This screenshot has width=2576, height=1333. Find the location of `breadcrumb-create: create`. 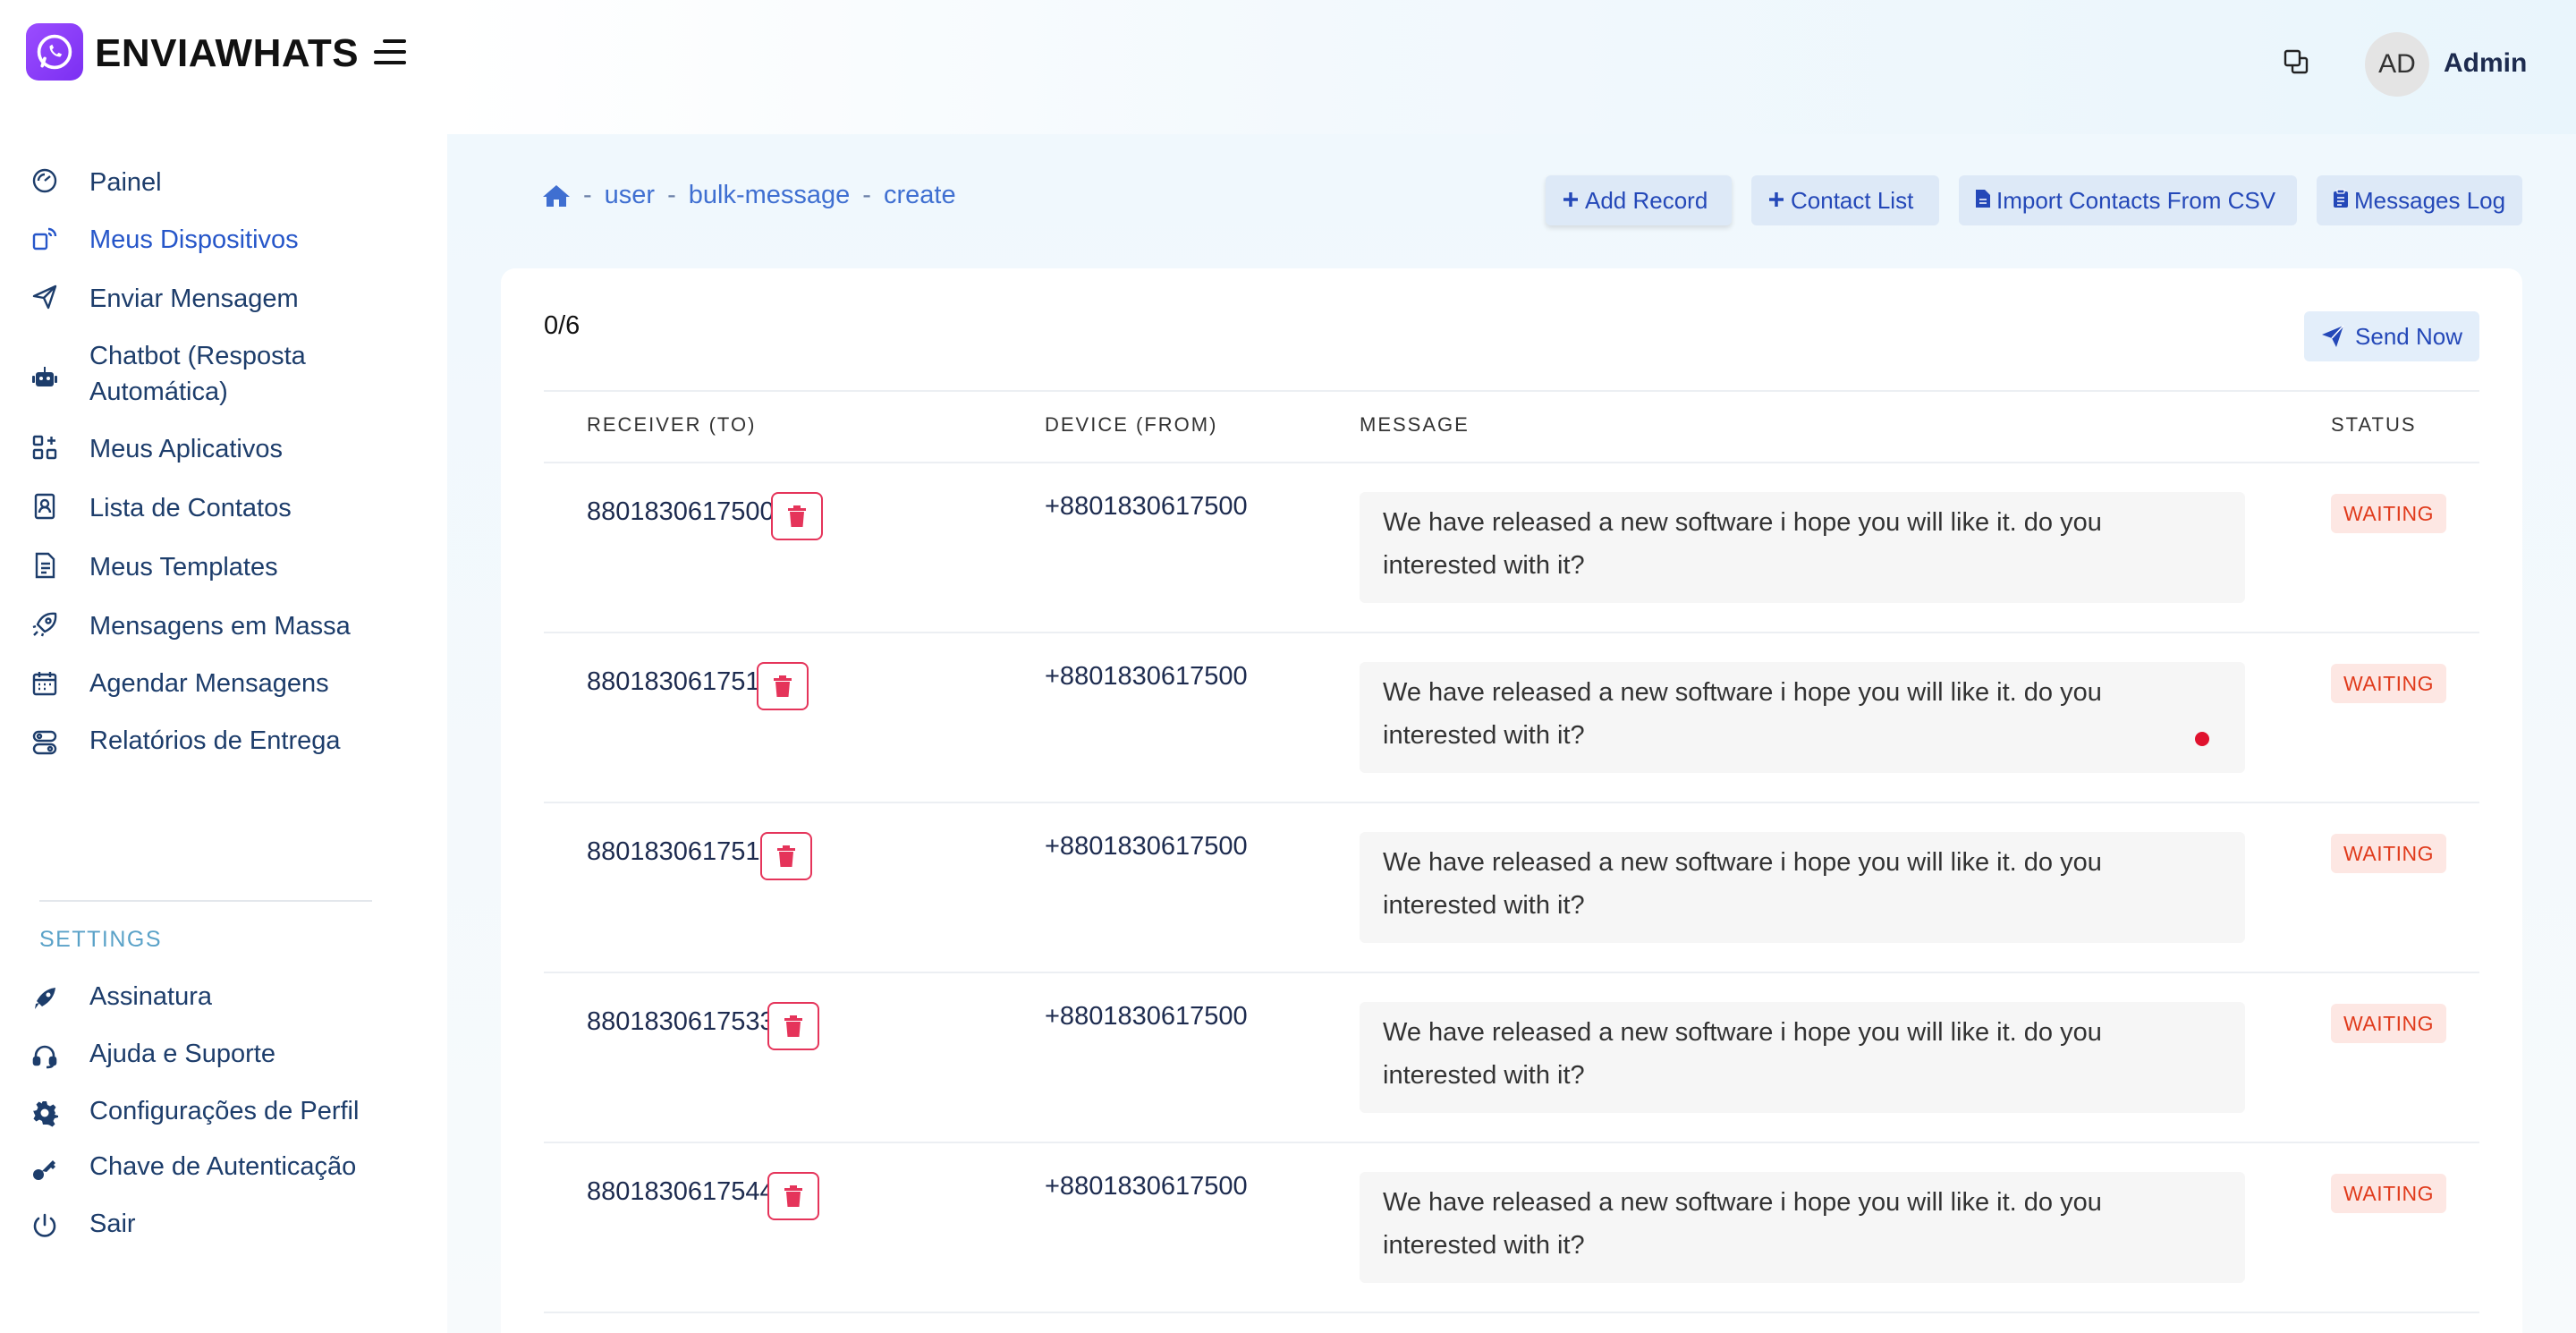

breadcrumb-create: create is located at coordinates (920, 195).